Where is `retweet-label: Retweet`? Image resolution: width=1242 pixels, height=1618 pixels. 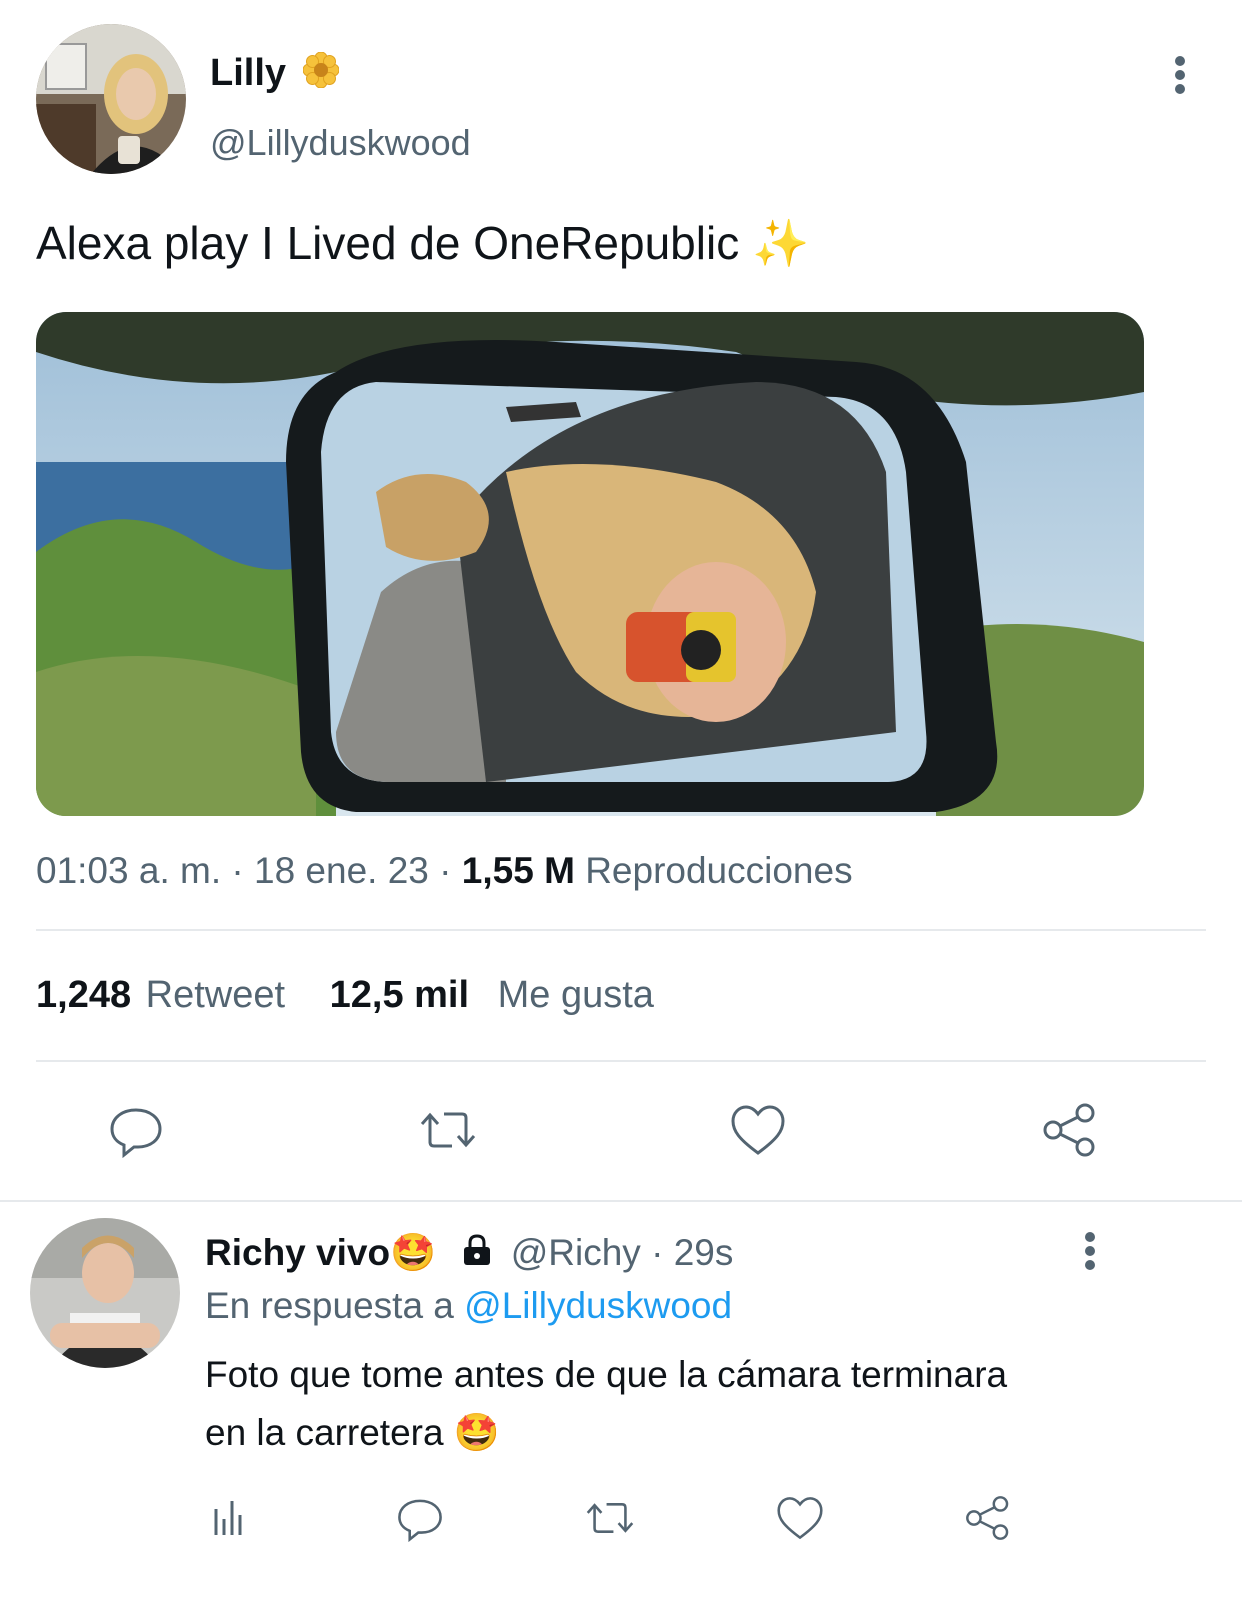 retweet-label: Retweet is located at coordinates (215, 995).